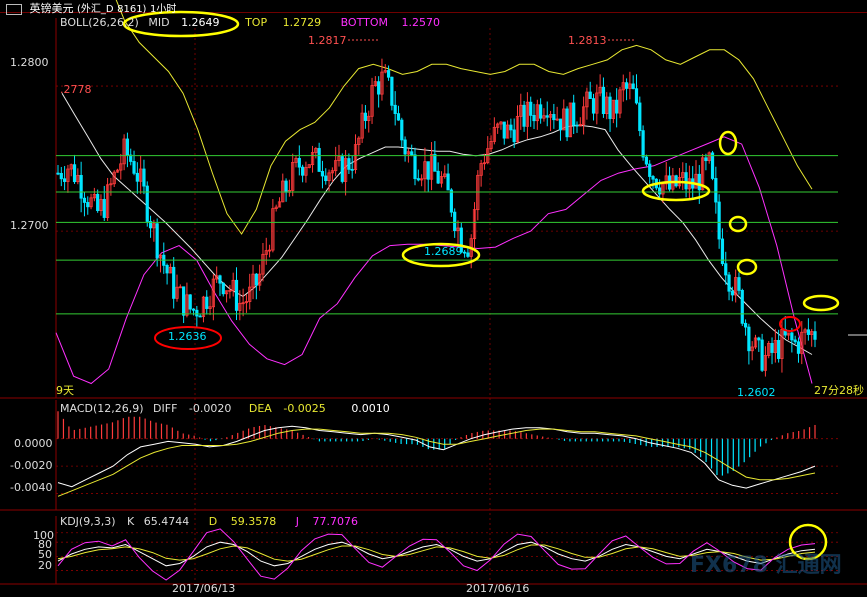 Image resolution: width=867 pixels, height=597 pixels. What do you see at coordinates (91, 8) in the screenshot?
I see `title-bar: 英镑美元 (外汇_D 8161) 1小时` at bounding box center [91, 8].